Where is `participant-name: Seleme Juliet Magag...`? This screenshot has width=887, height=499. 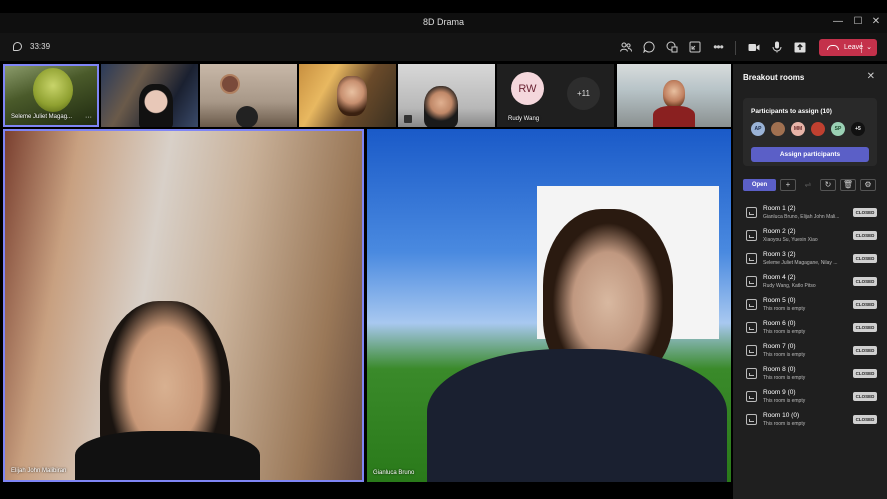 participant-name: Seleme Juliet Magag... is located at coordinates (42, 117).